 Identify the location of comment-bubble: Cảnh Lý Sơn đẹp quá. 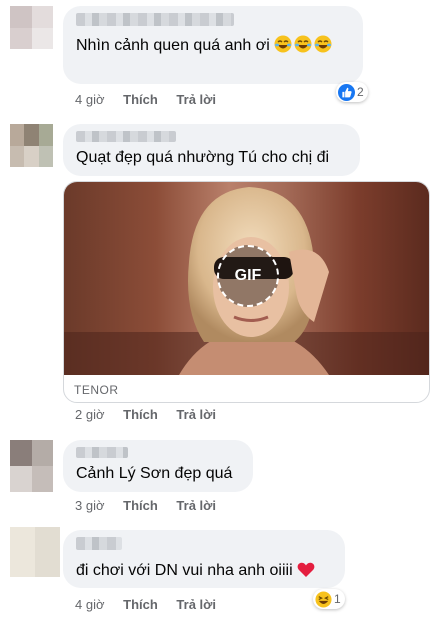
(158, 466).